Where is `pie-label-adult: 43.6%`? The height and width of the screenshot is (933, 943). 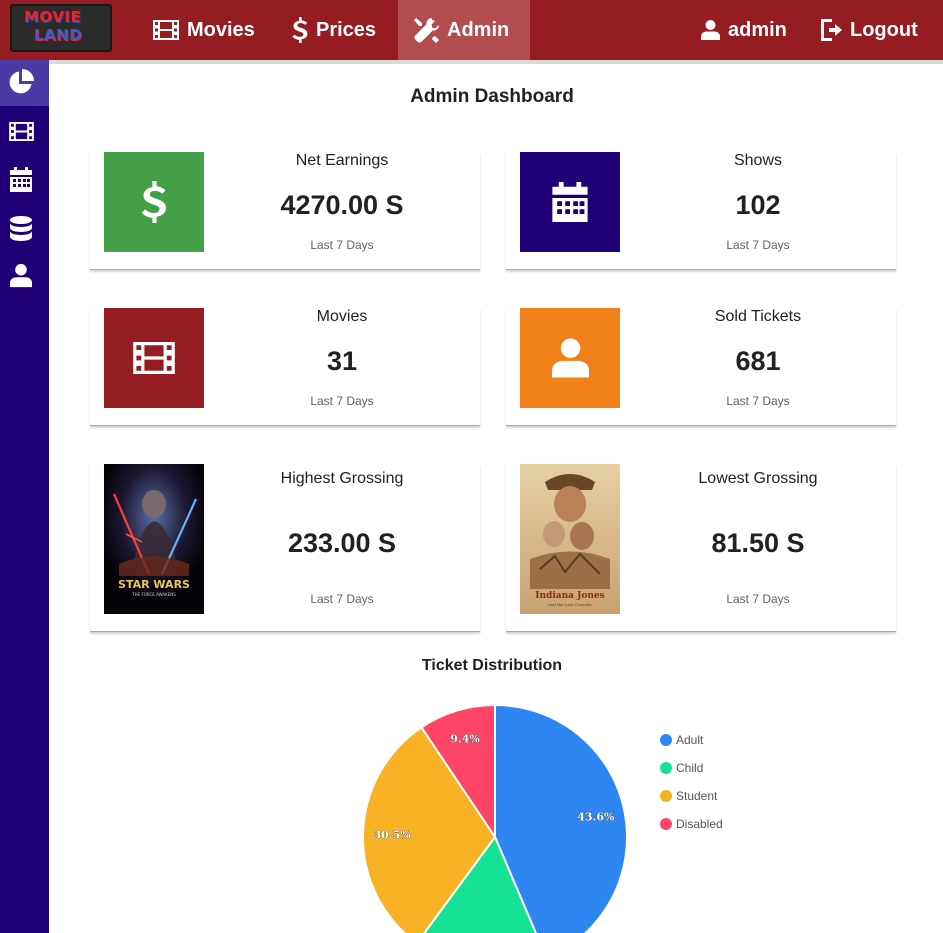
pie-label-adult: 43.6% is located at coordinates (596, 816).